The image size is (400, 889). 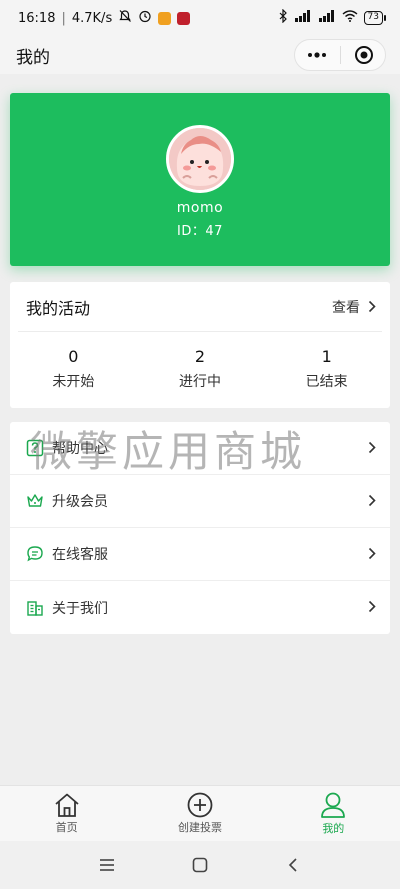 What do you see at coordinates (200, 554) in the screenshot?
I see `menu-item-customer-service: 在线客服` at bounding box center [200, 554].